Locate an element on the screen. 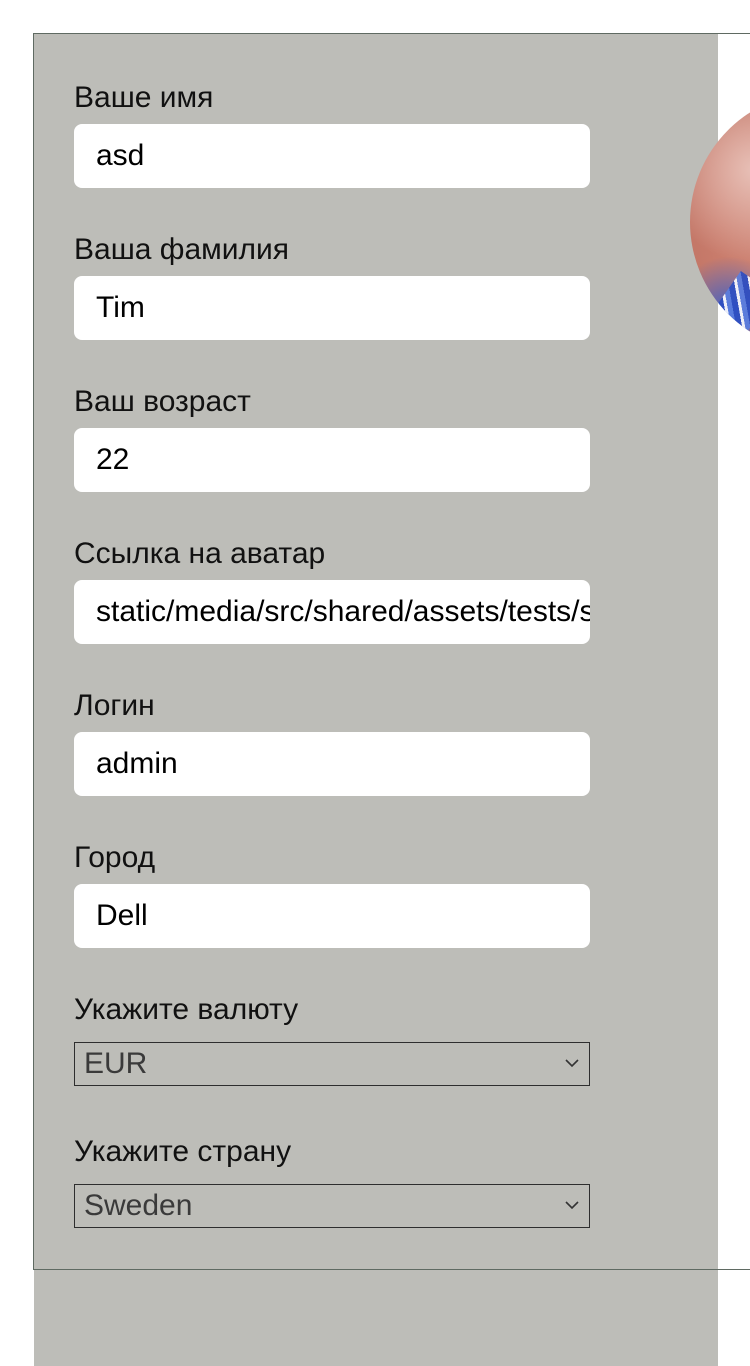 The height and width of the screenshot is (1366, 750). login-input is located at coordinates (332, 764).